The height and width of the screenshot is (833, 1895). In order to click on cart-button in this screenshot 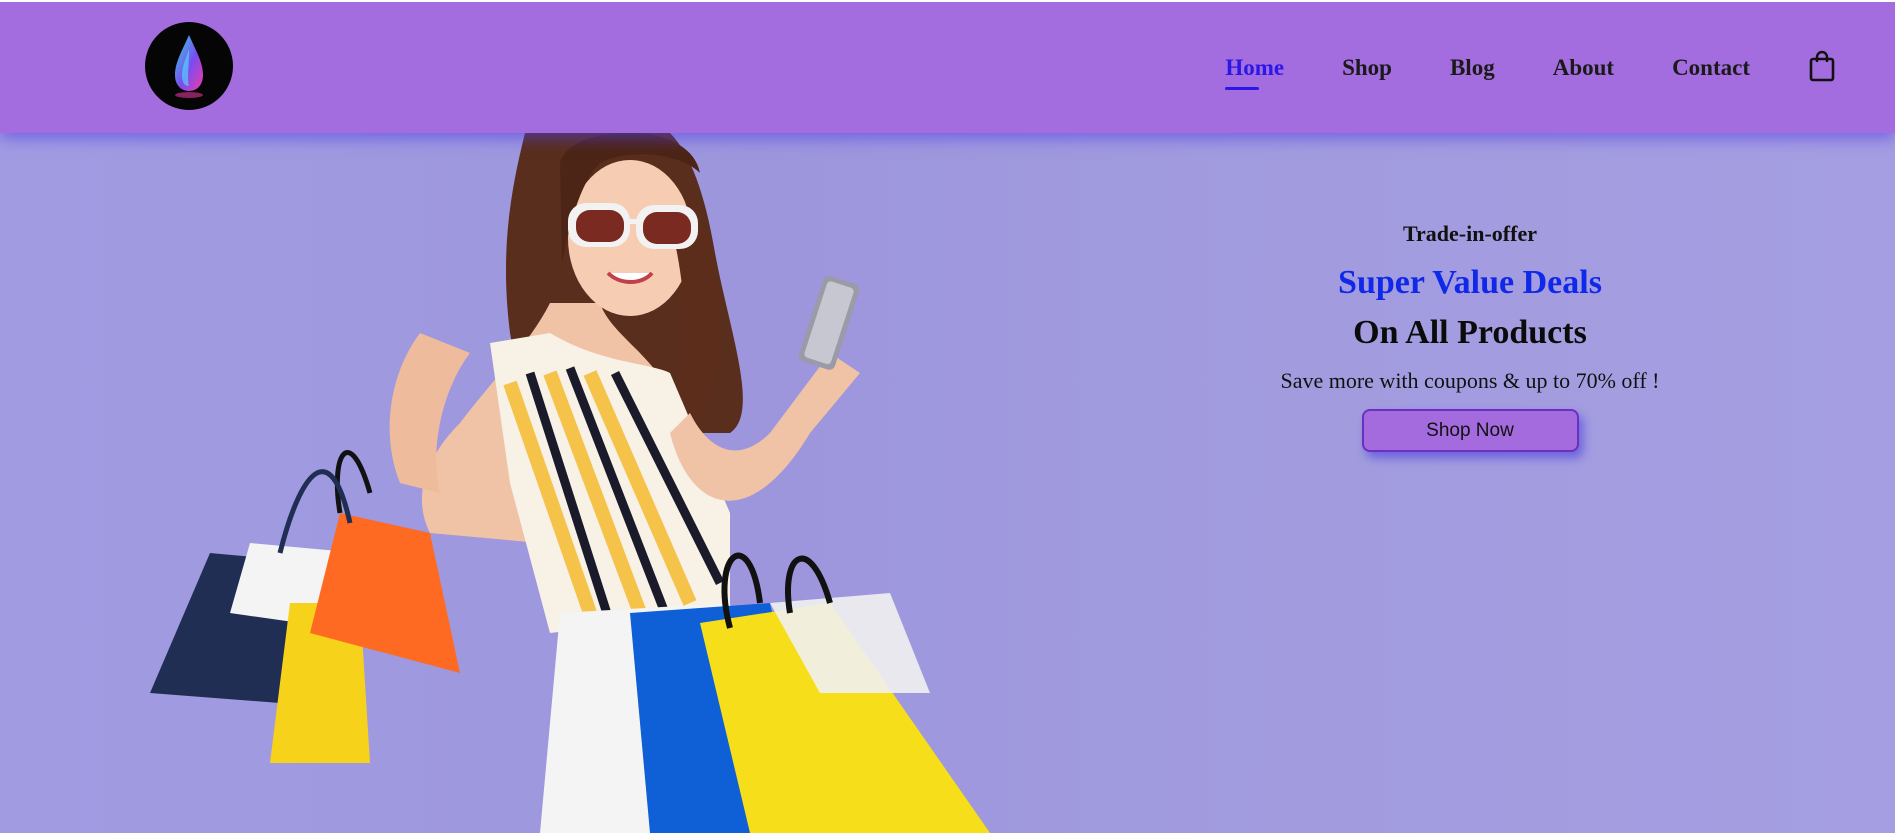, I will do `click(1822, 66)`.